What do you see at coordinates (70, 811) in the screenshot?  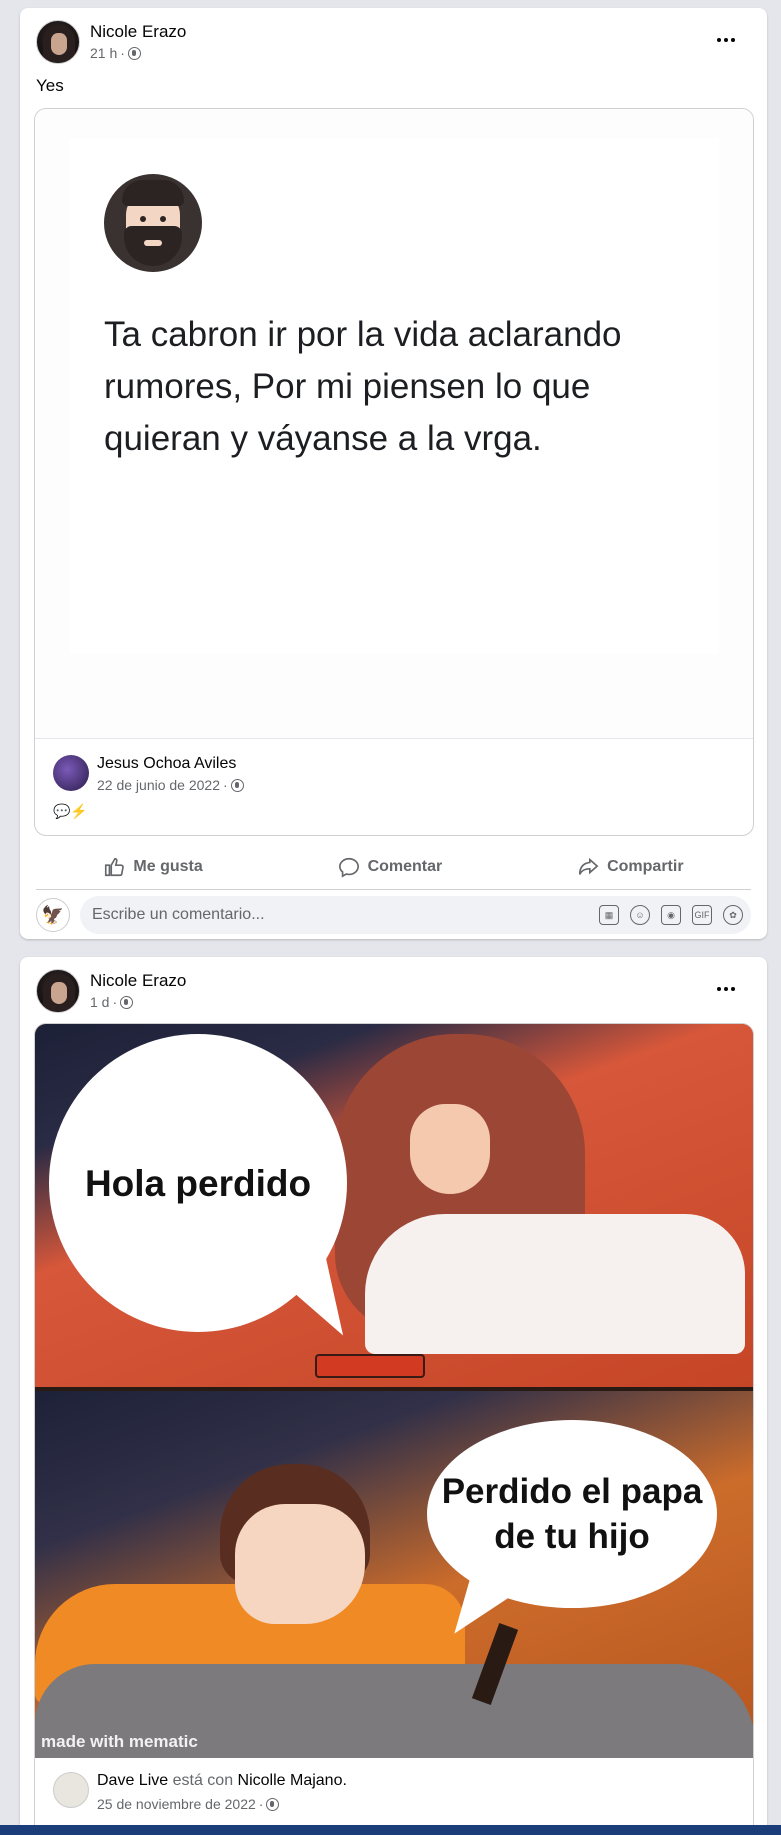 I see `reaction-icons: 💬⚡` at bounding box center [70, 811].